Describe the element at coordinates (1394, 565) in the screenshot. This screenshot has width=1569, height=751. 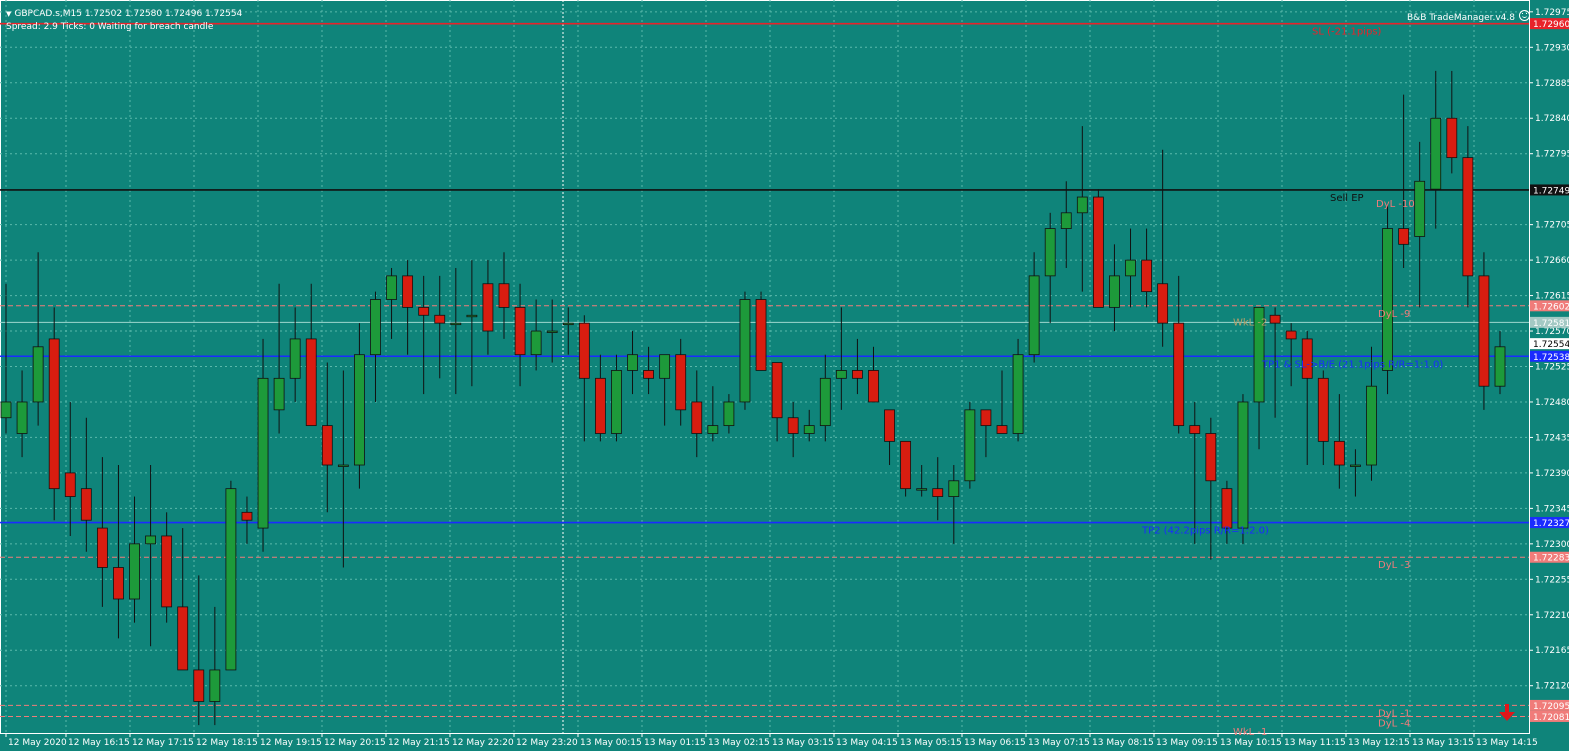
I see `dyl3-label: DyL -3` at that location.